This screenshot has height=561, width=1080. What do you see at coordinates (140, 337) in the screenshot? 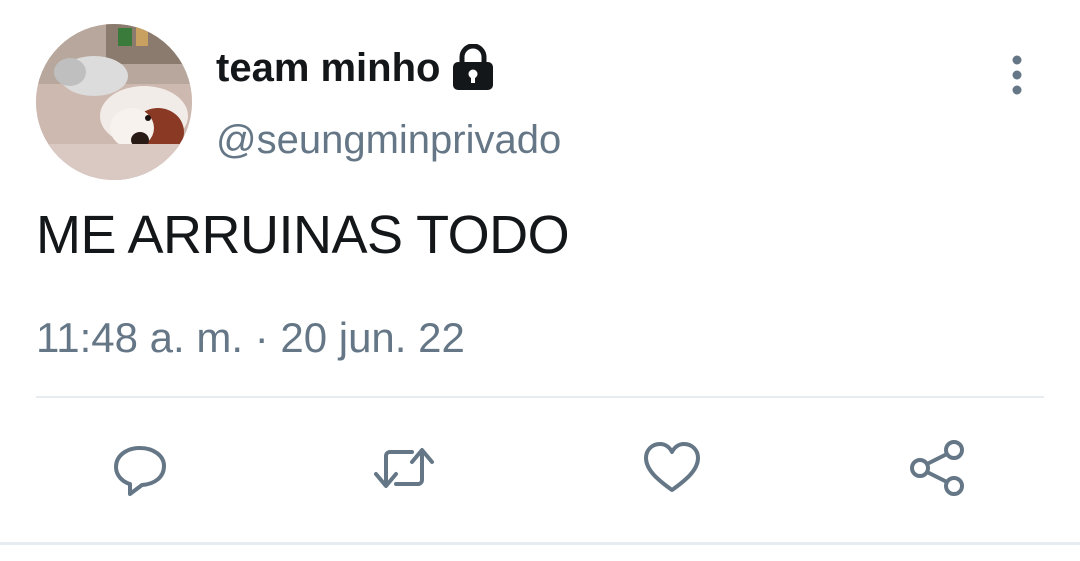
I see `tweet-time: 11:48 a. m.` at bounding box center [140, 337].